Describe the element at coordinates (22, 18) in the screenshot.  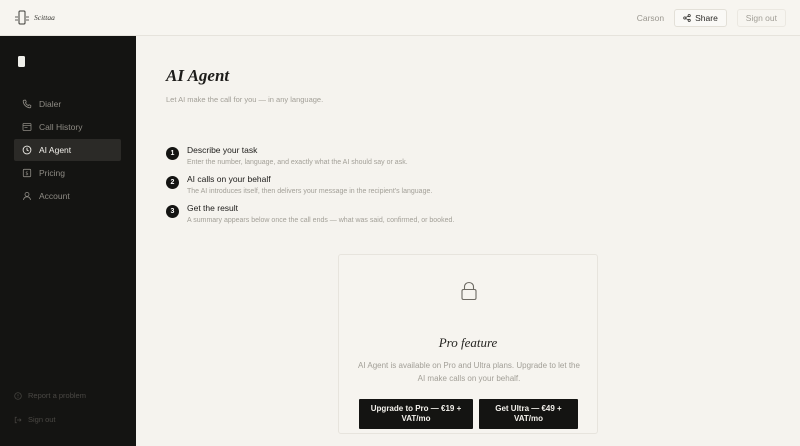
I see `brand-logo-icon` at that location.